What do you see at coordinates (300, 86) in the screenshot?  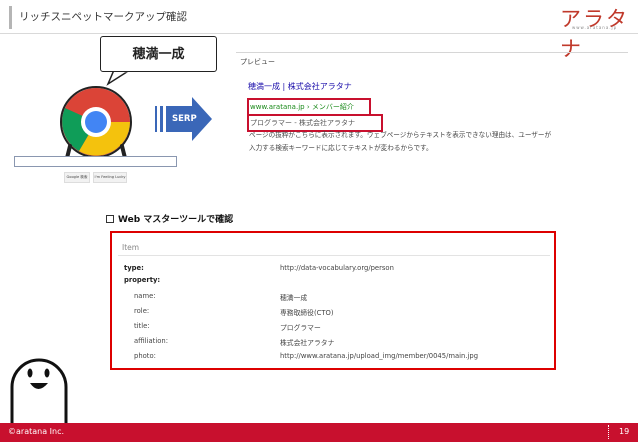 I see `preview-result-title: 穂満一成 | 株式会社アラタナ` at bounding box center [300, 86].